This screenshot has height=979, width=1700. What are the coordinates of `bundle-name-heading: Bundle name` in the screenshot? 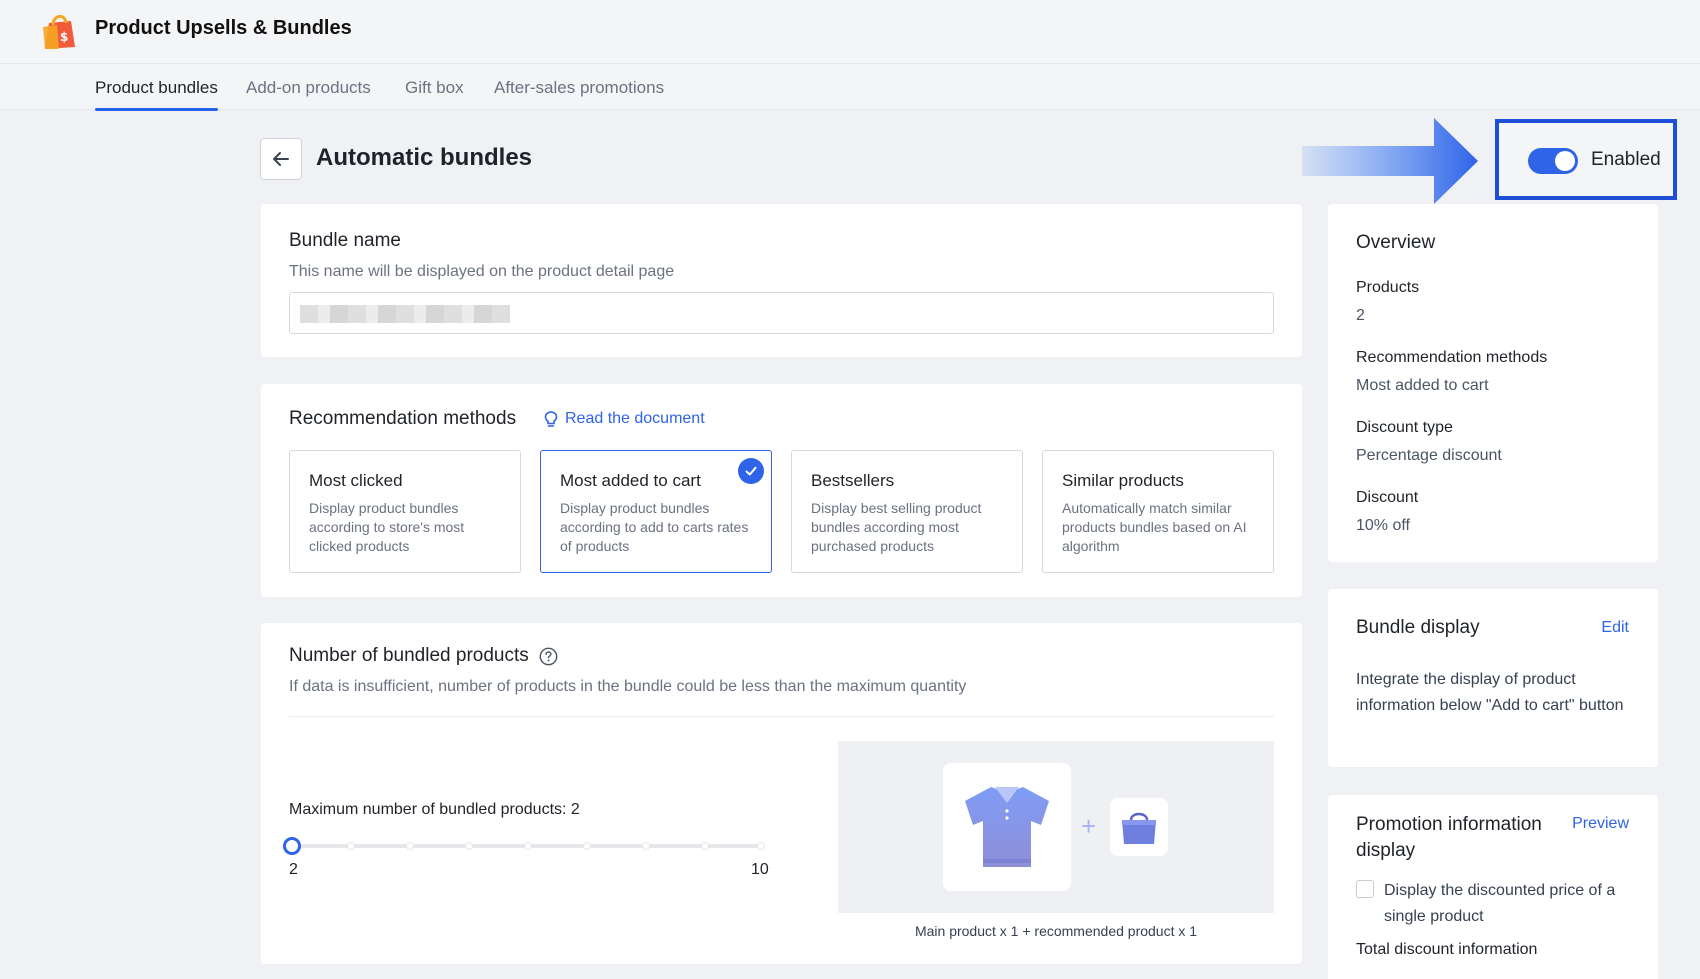 It's located at (345, 240).